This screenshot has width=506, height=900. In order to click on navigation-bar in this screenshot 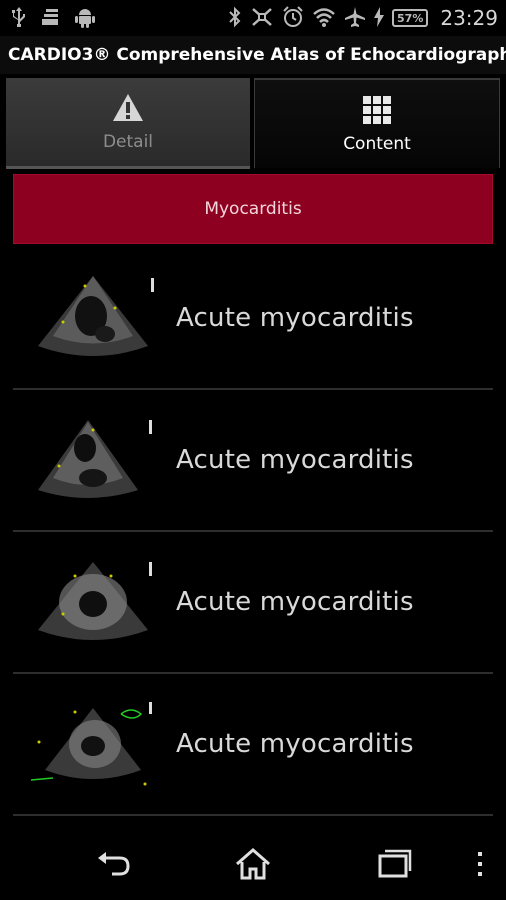, I will do `click(253, 861)`.